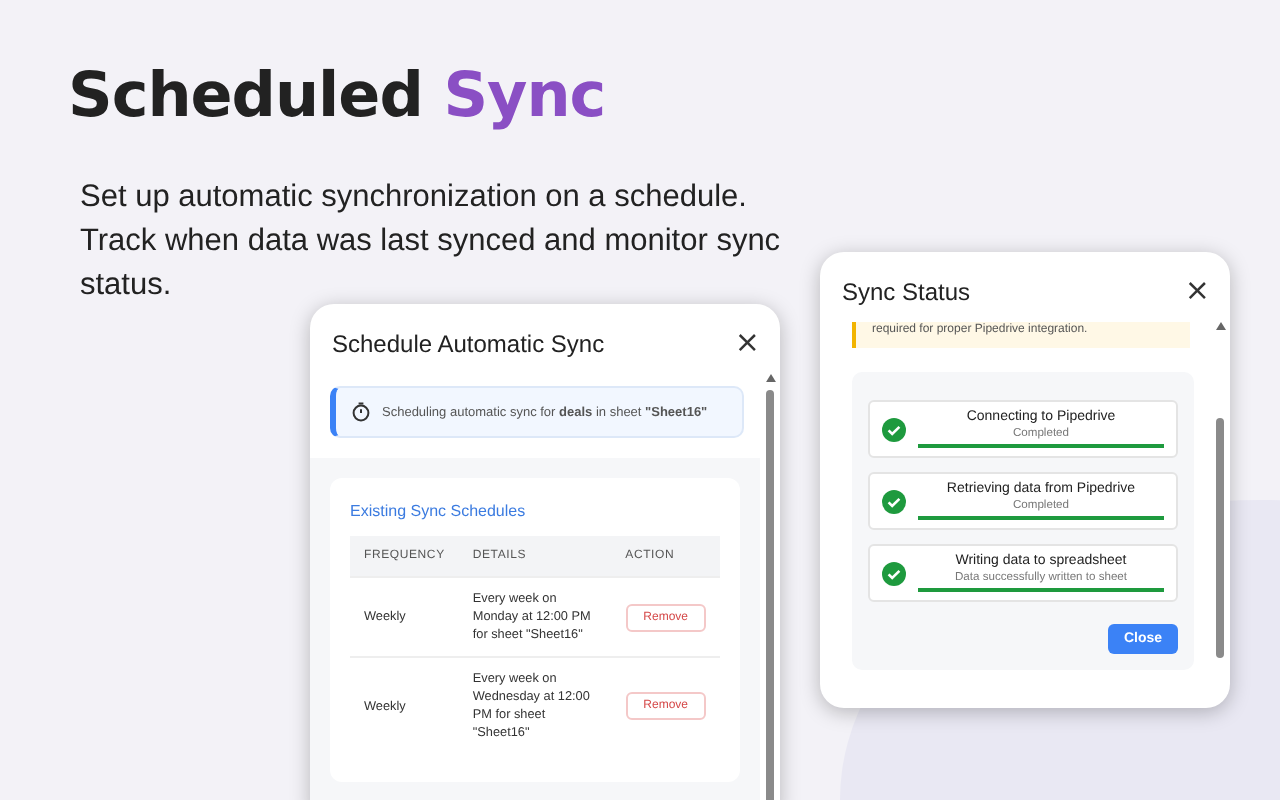  Describe the element at coordinates (338, 96) in the screenshot. I see `headline: Scheduled Sync` at that location.